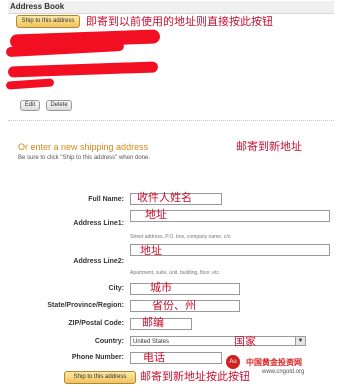 The width and height of the screenshot is (342, 387). What do you see at coordinates (153, 322) in the screenshot?
I see `annotation-zip: 邮编` at bounding box center [153, 322].